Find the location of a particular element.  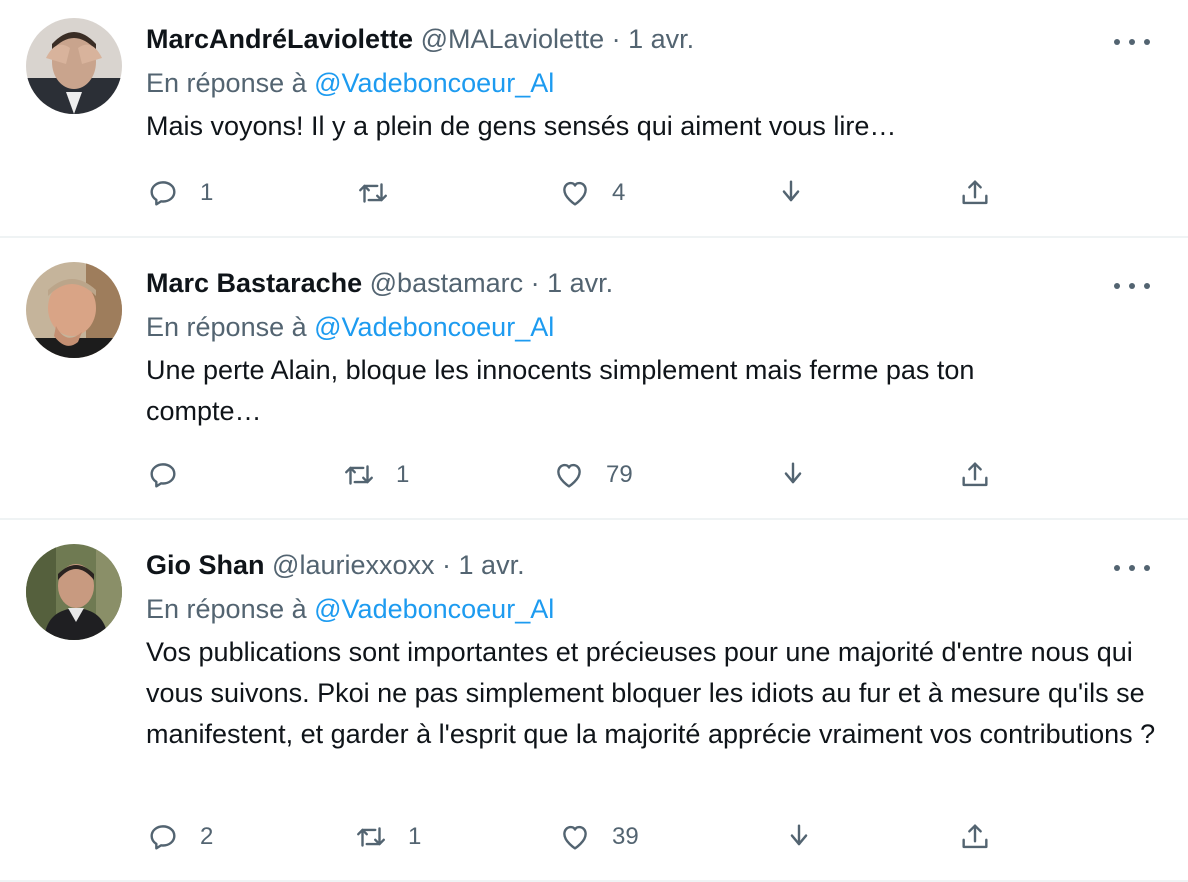

like-count: 39 is located at coordinates (625, 836).